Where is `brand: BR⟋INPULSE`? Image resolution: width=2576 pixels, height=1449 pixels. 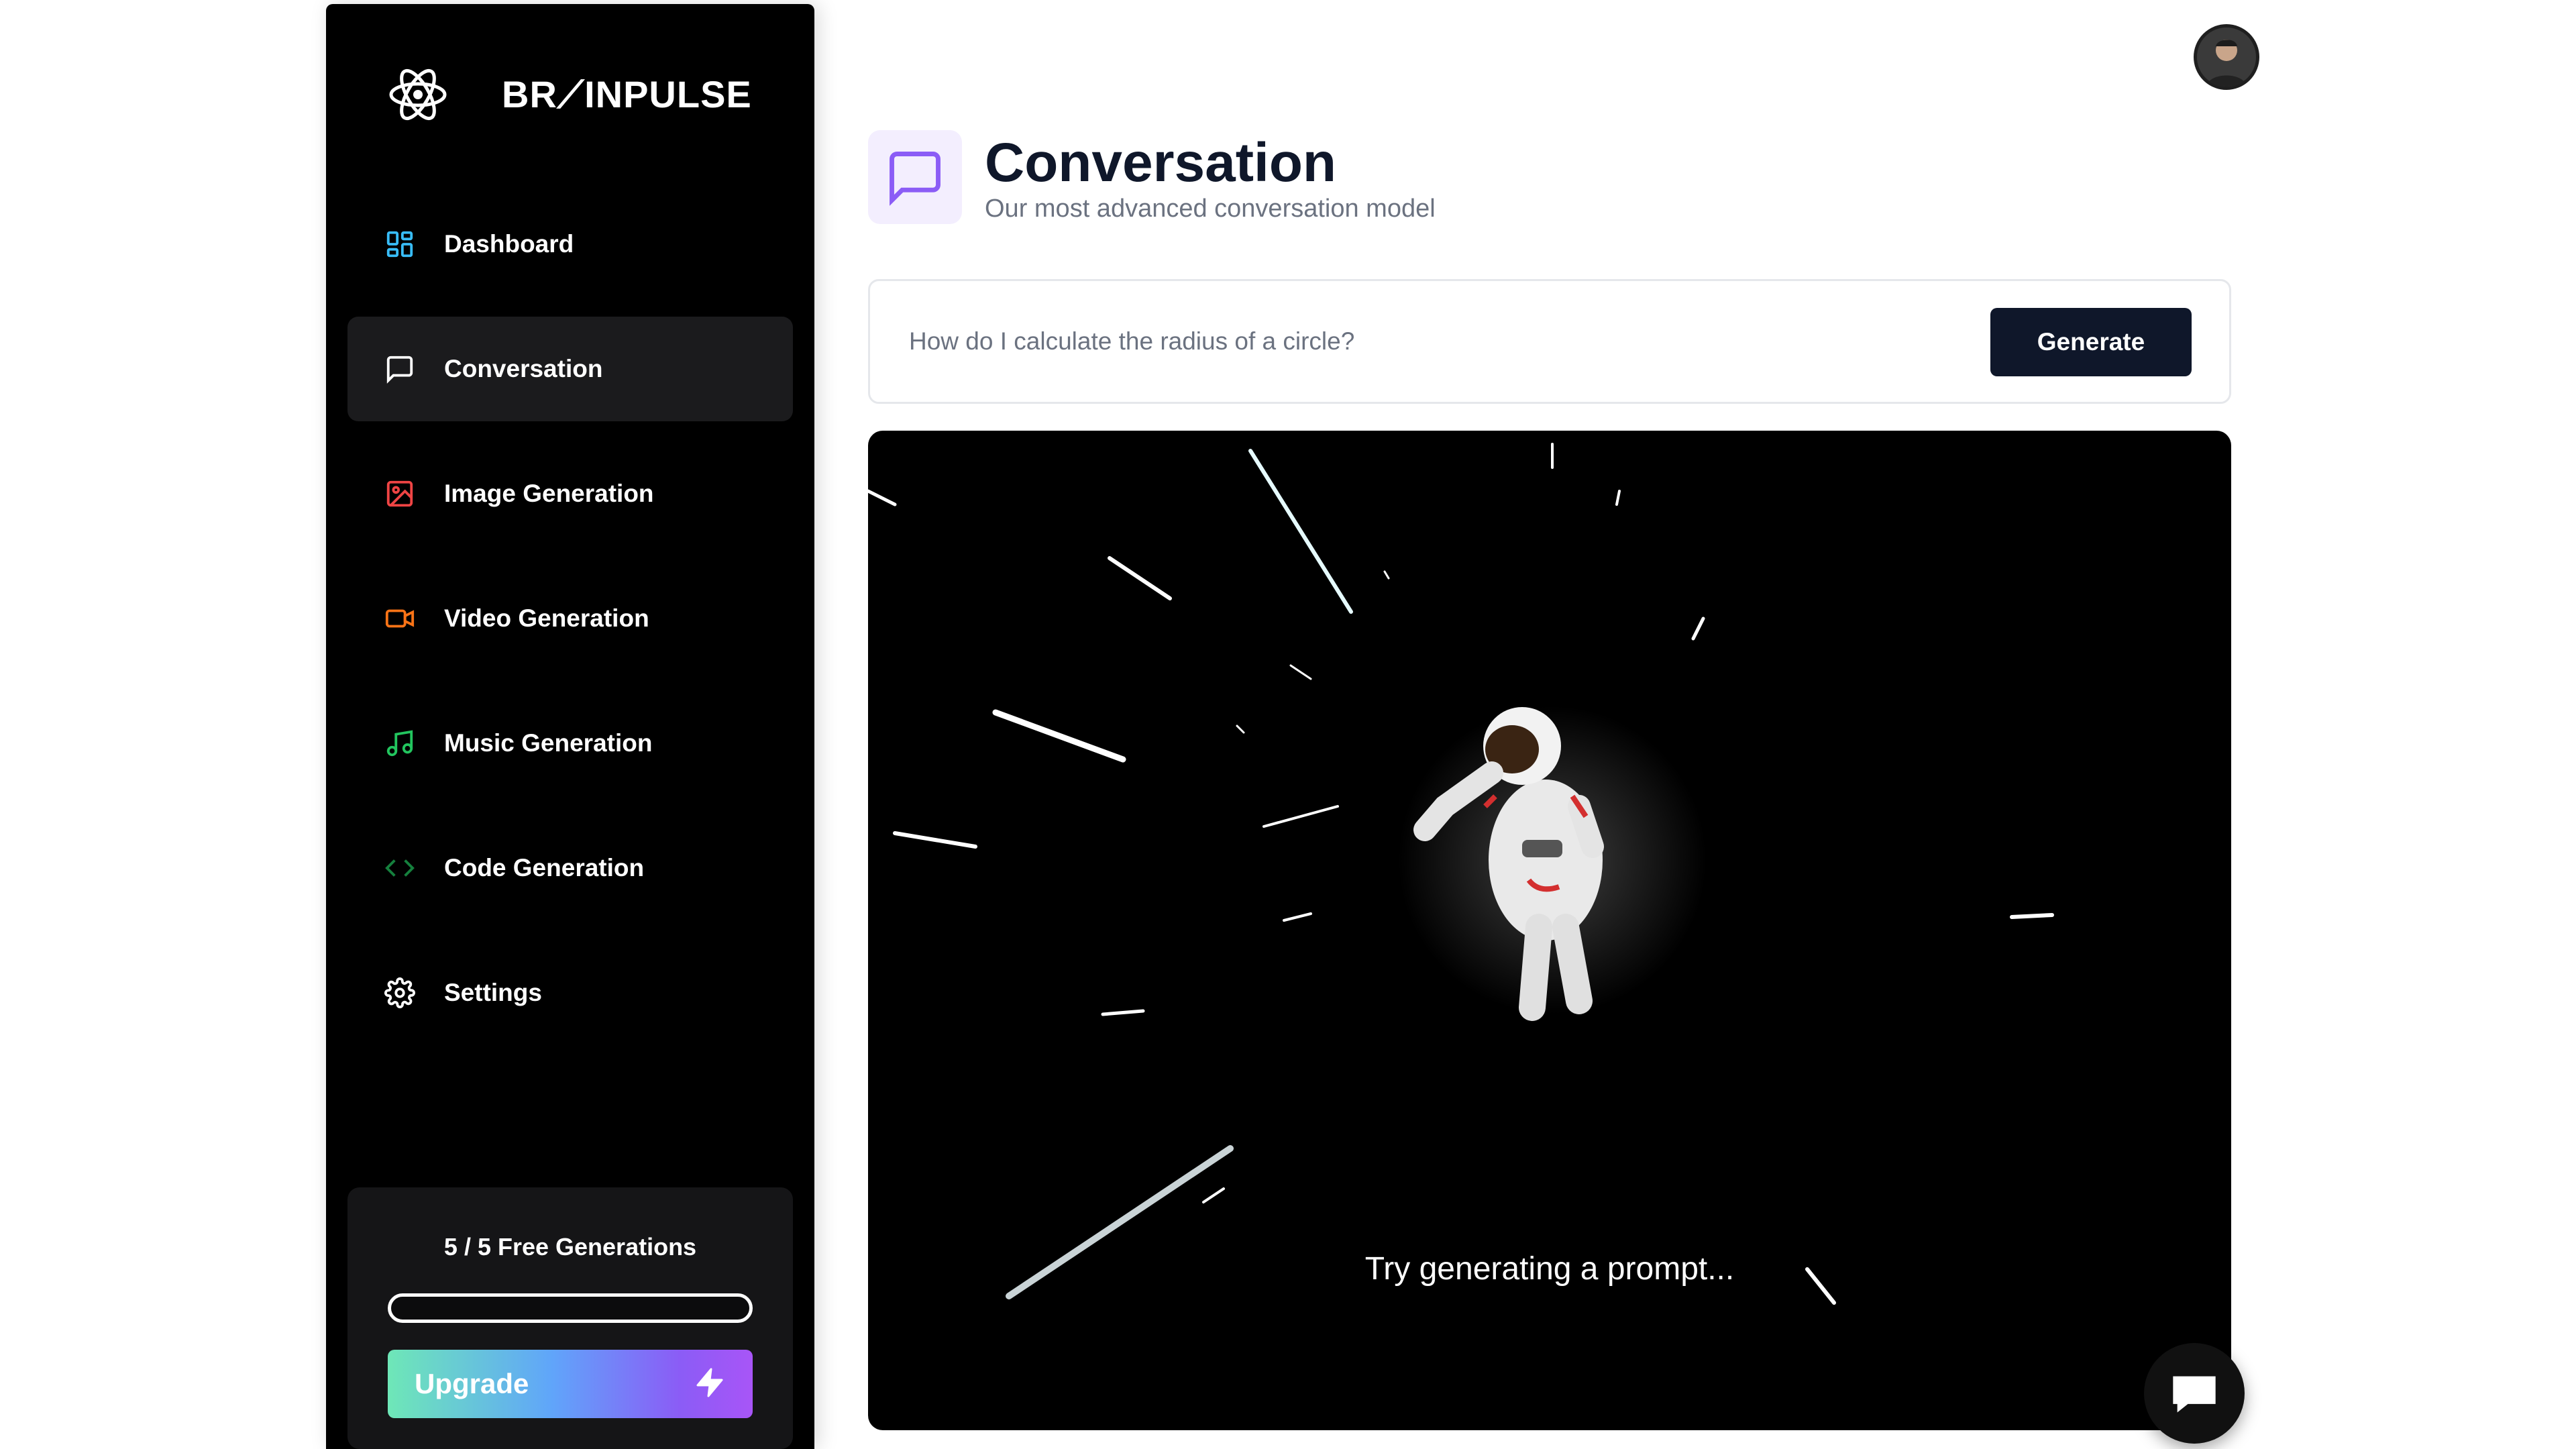 brand: BR⟋INPULSE is located at coordinates (570, 94).